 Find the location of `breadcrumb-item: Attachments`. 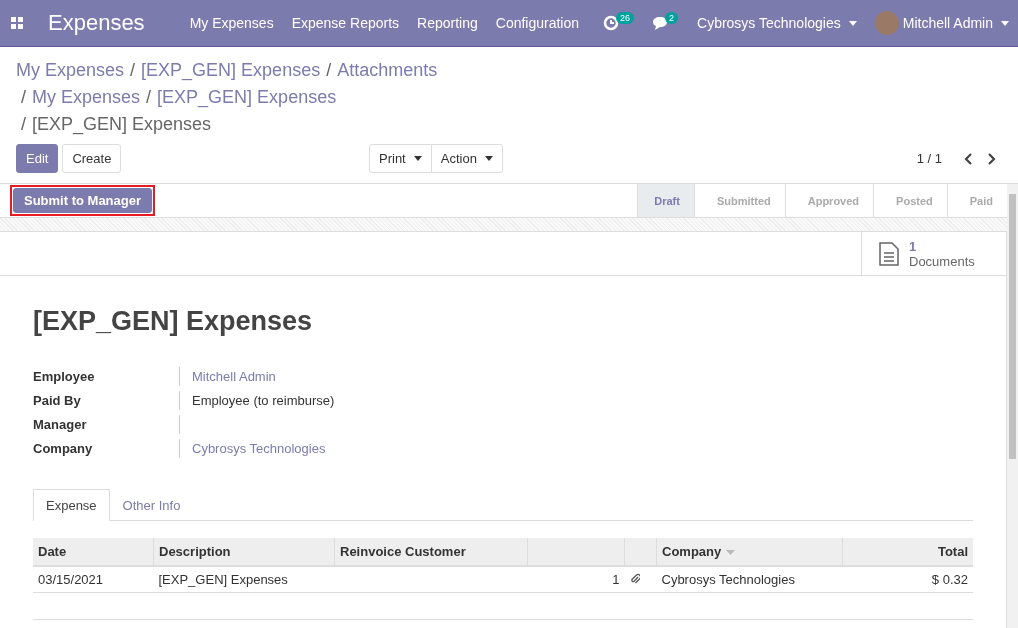

breadcrumb-item: Attachments is located at coordinates (387, 70).